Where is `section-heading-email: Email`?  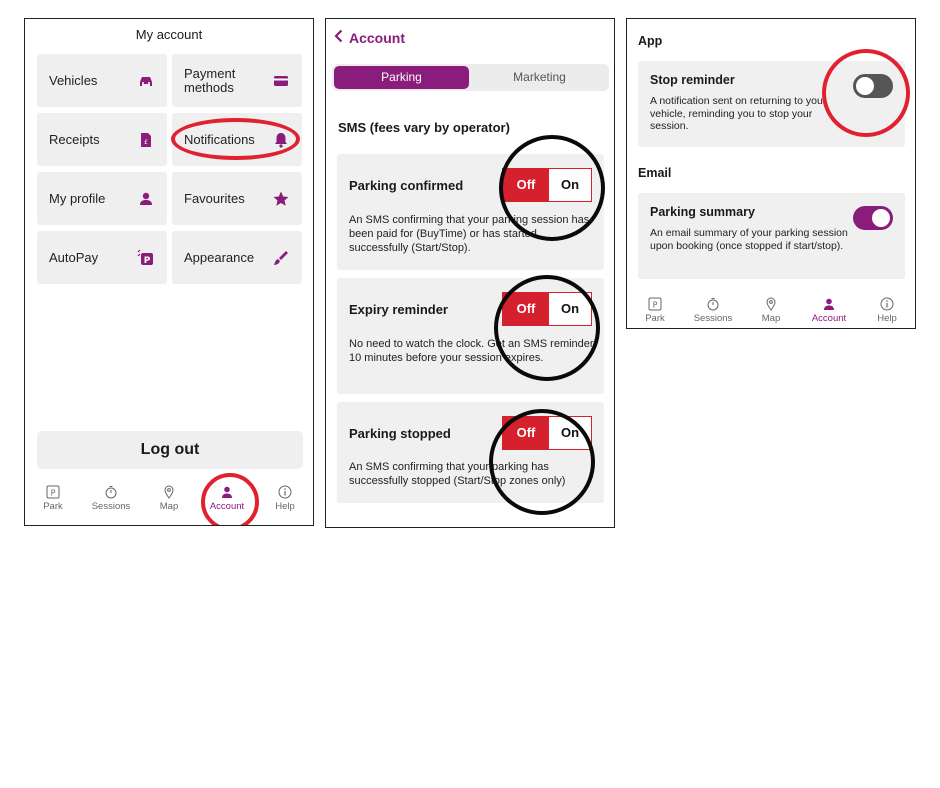
section-heading-email: Email is located at coordinates (655, 173).